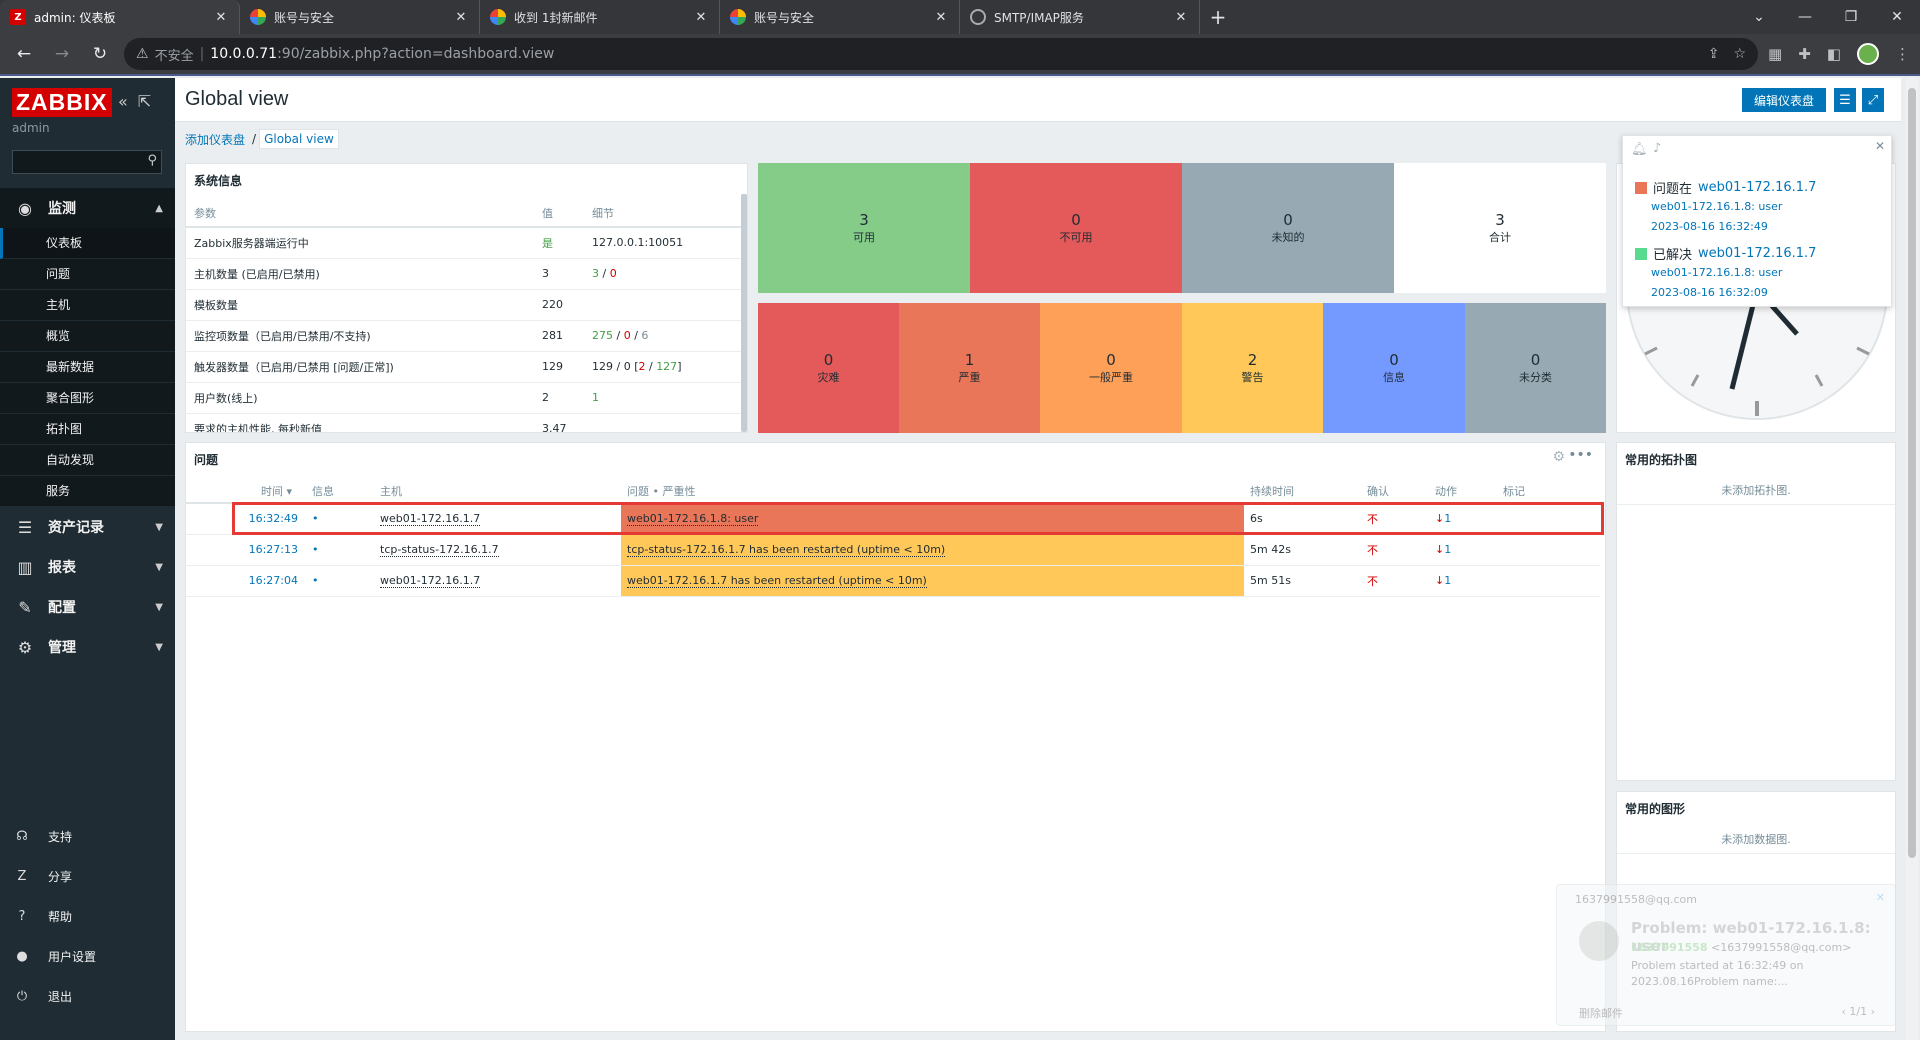  Describe the element at coordinates (497, 581) in the screenshot. I see `host-cell: web01-172.16.1.7` at that location.